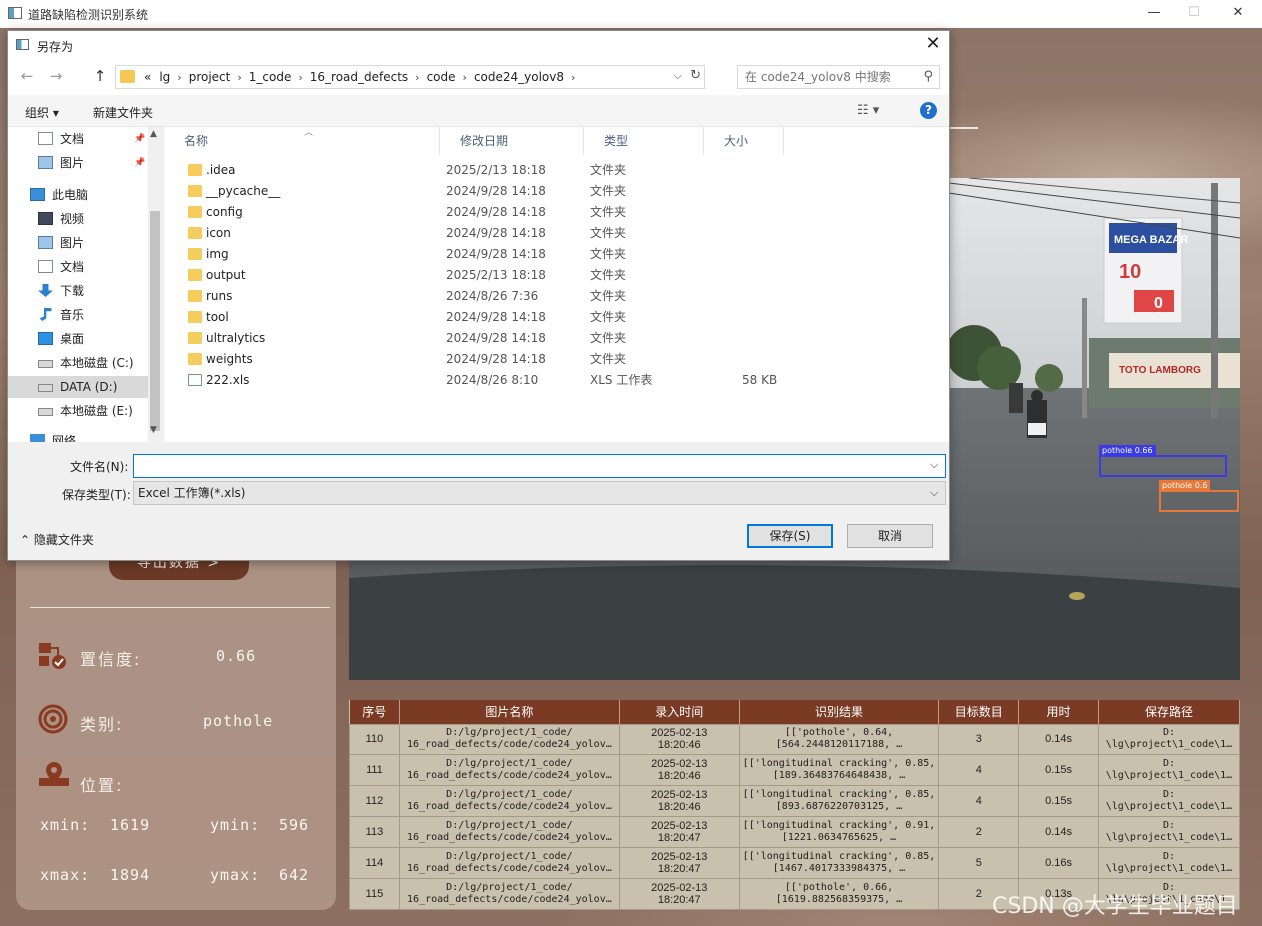 This screenshot has width=1262, height=926. I want to click on new-folder-button: 新建文件夹, so click(123, 112).